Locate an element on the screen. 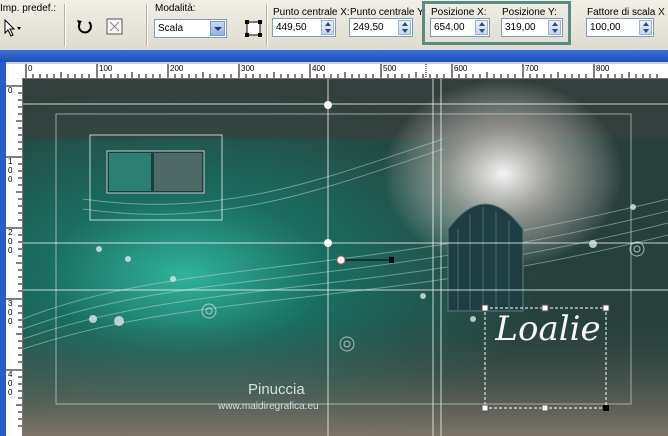 The image size is (668, 436). mode-select: Scala is located at coordinates (190, 28).